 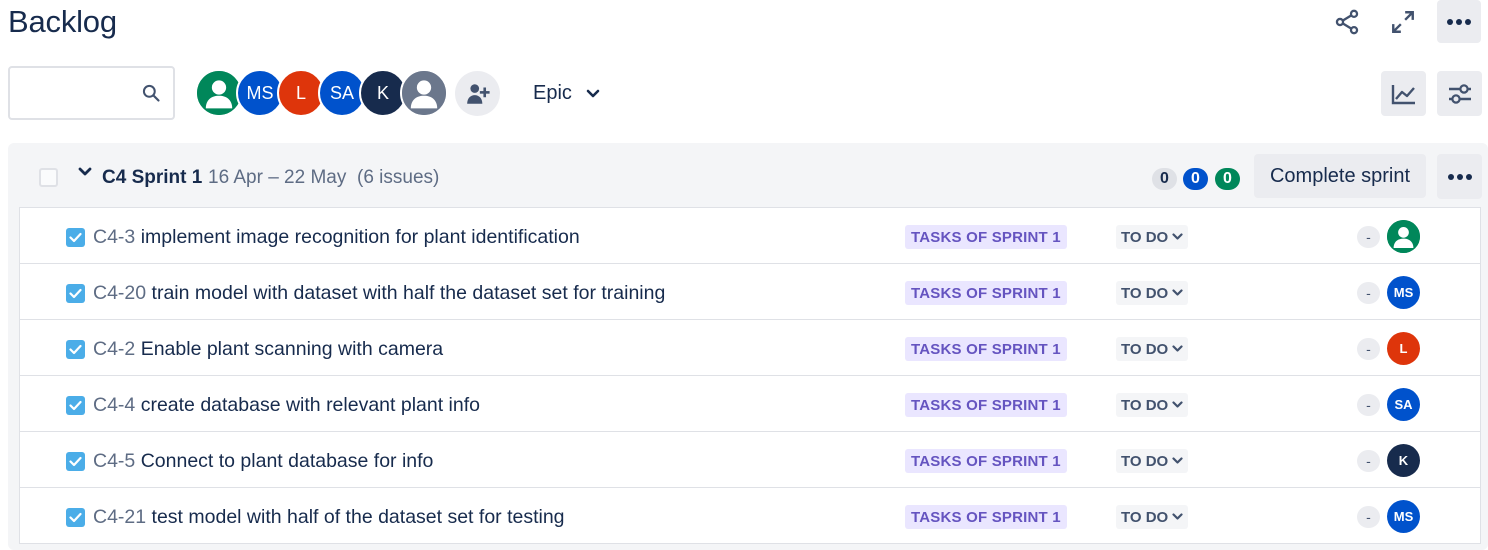 What do you see at coordinates (119, 293) in the screenshot?
I see `issue-key: C4-20` at bounding box center [119, 293].